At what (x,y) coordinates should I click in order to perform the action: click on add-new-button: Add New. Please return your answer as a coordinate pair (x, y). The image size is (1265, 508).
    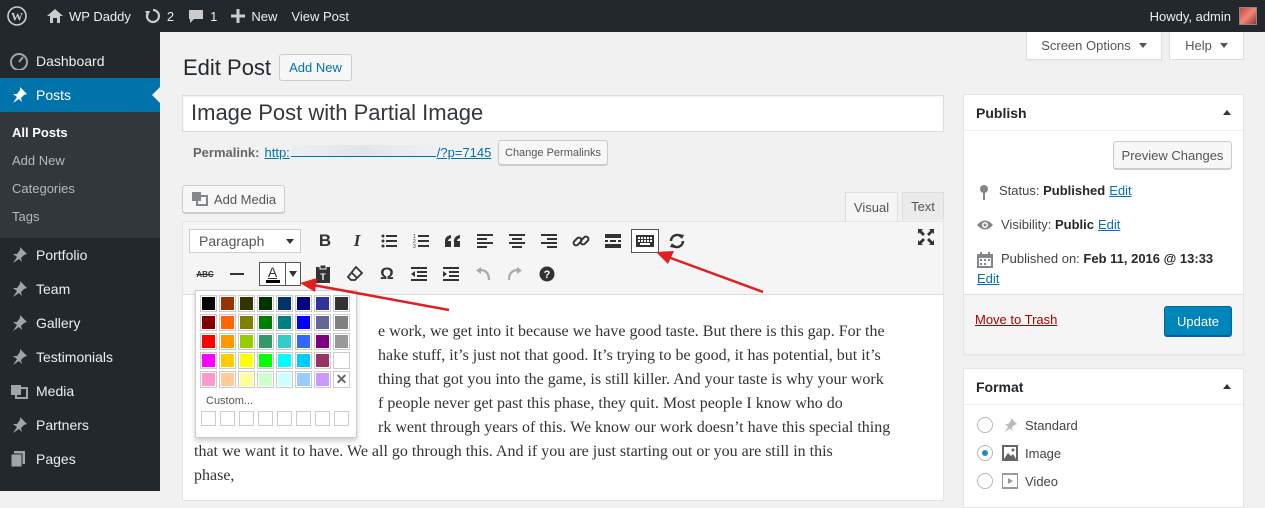
    Looking at the image, I should click on (315, 67).